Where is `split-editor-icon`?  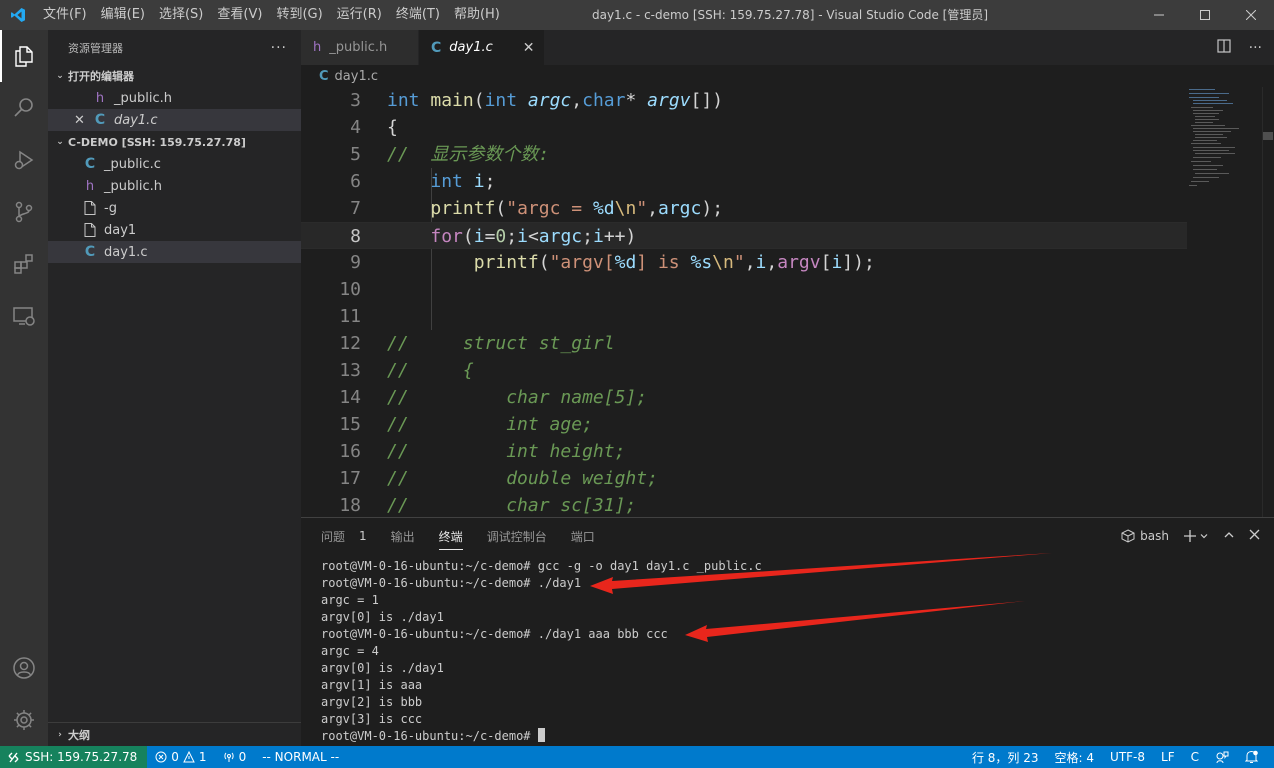 split-editor-icon is located at coordinates (1224, 47).